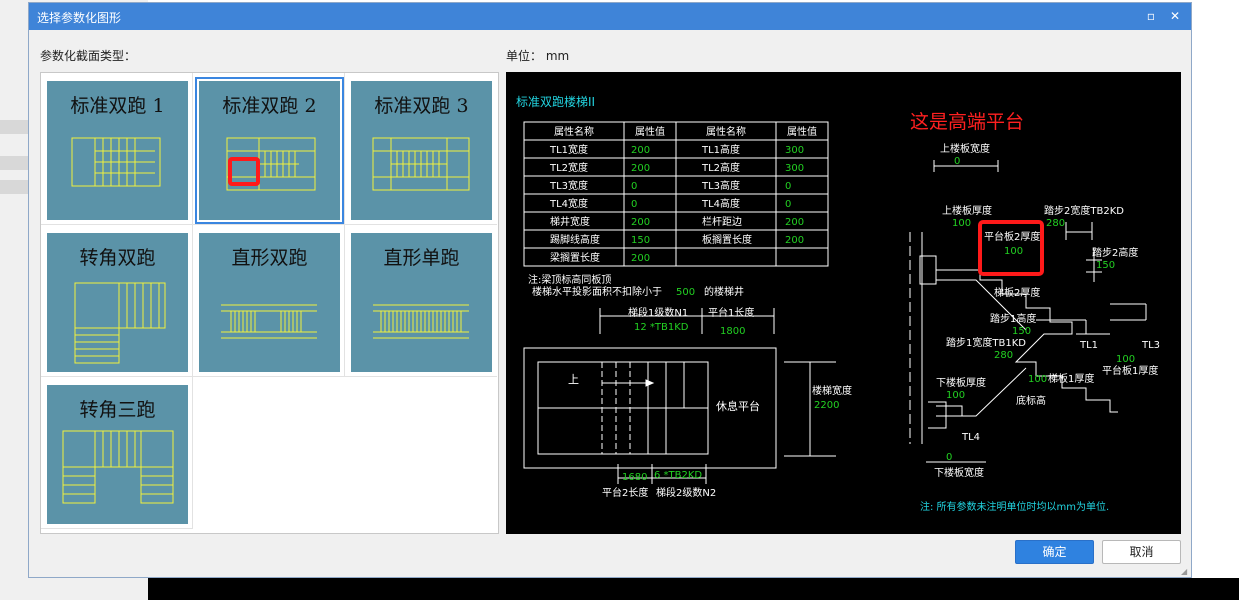  What do you see at coordinates (1031, 400) in the screenshot?
I see `section-label: 底标高` at bounding box center [1031, 400].